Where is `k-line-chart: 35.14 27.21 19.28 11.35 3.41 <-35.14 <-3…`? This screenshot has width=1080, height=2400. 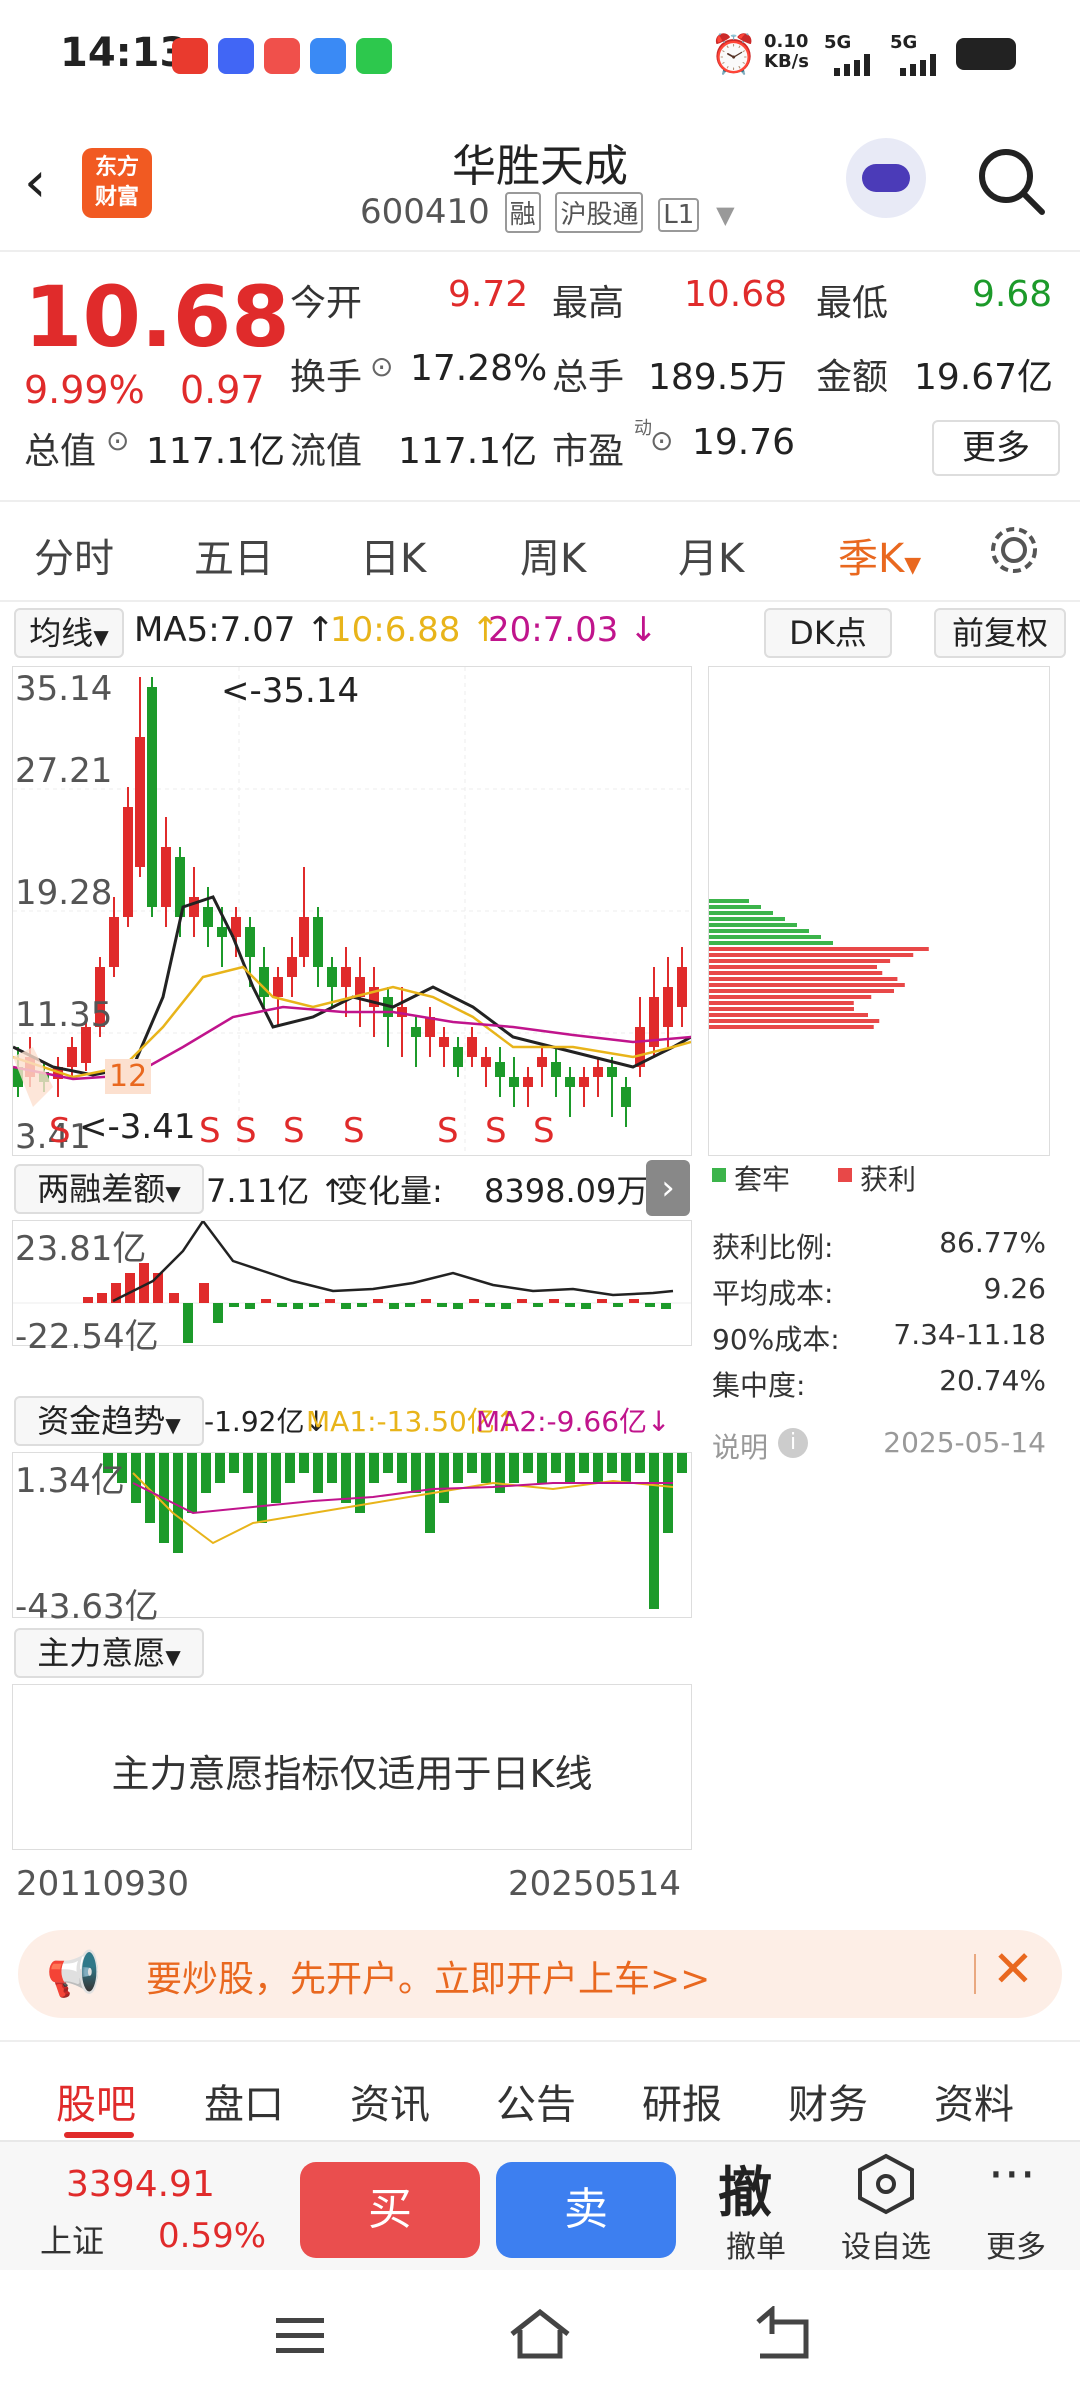 k-line-chart: 35.14 27.21 19.28 11.35 3.41 <-35.14 <-3… is located at coordinates (352, 911).